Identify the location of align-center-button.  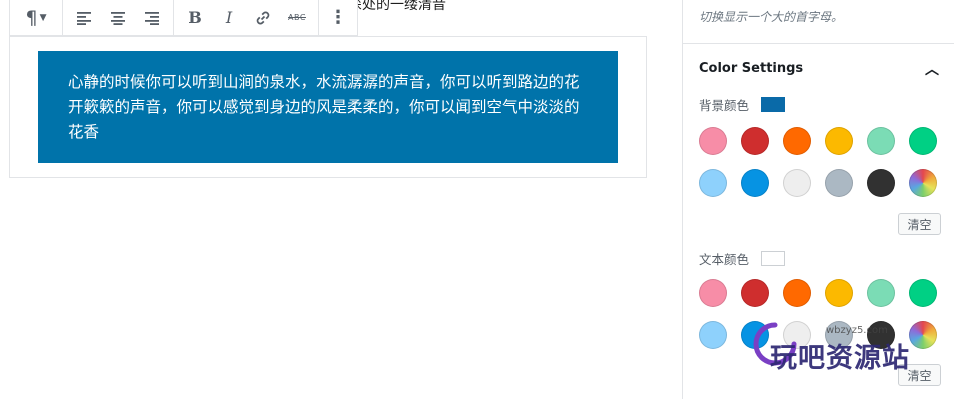
(118, 18).